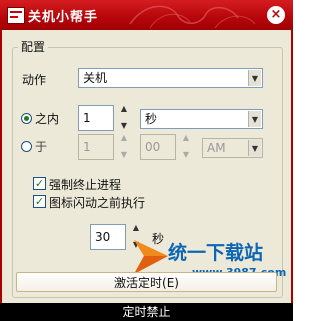  Describe the element at coordinates (26, 118) in the screenshot. I see `within-radio` at that location.